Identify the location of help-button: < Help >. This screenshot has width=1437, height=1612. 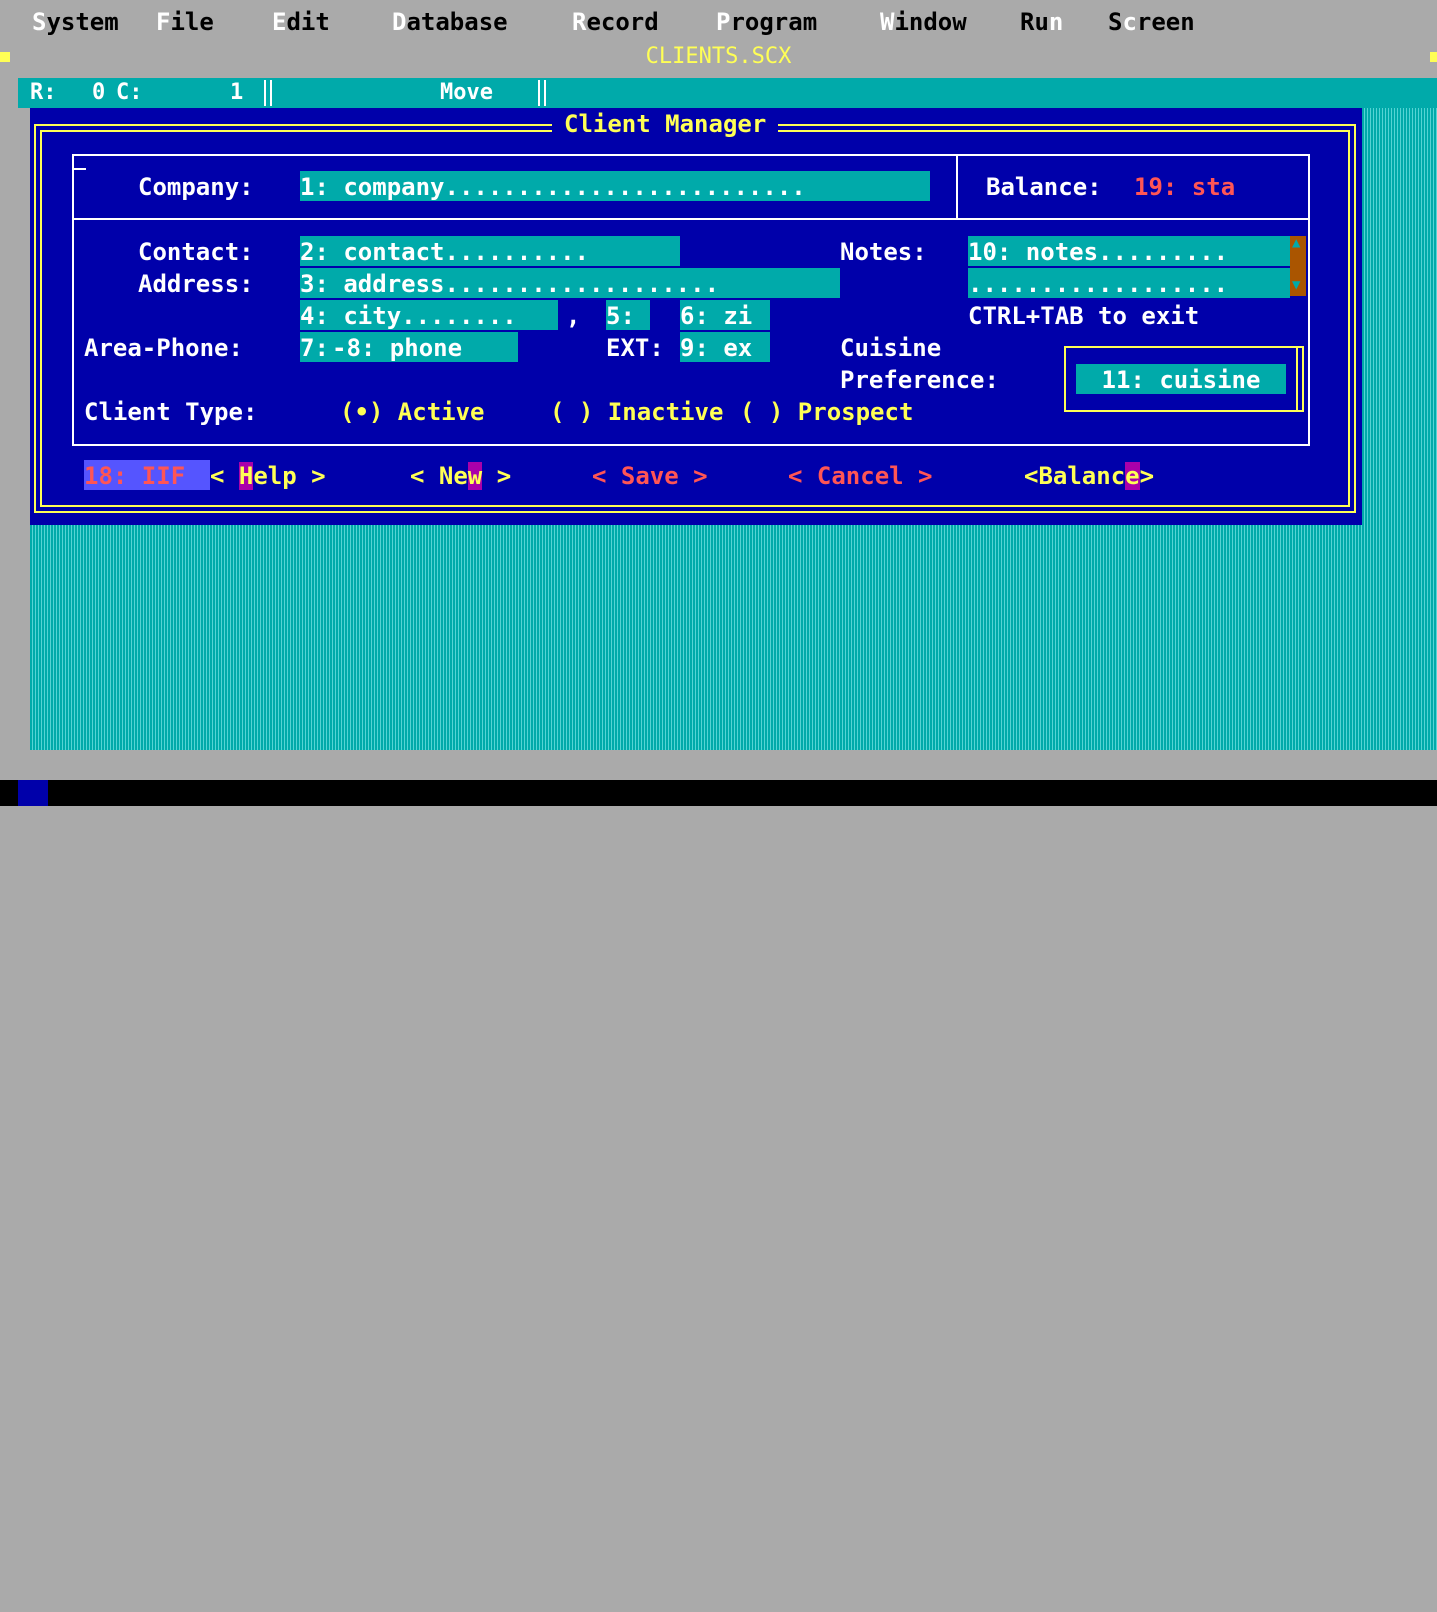
(268, 476).